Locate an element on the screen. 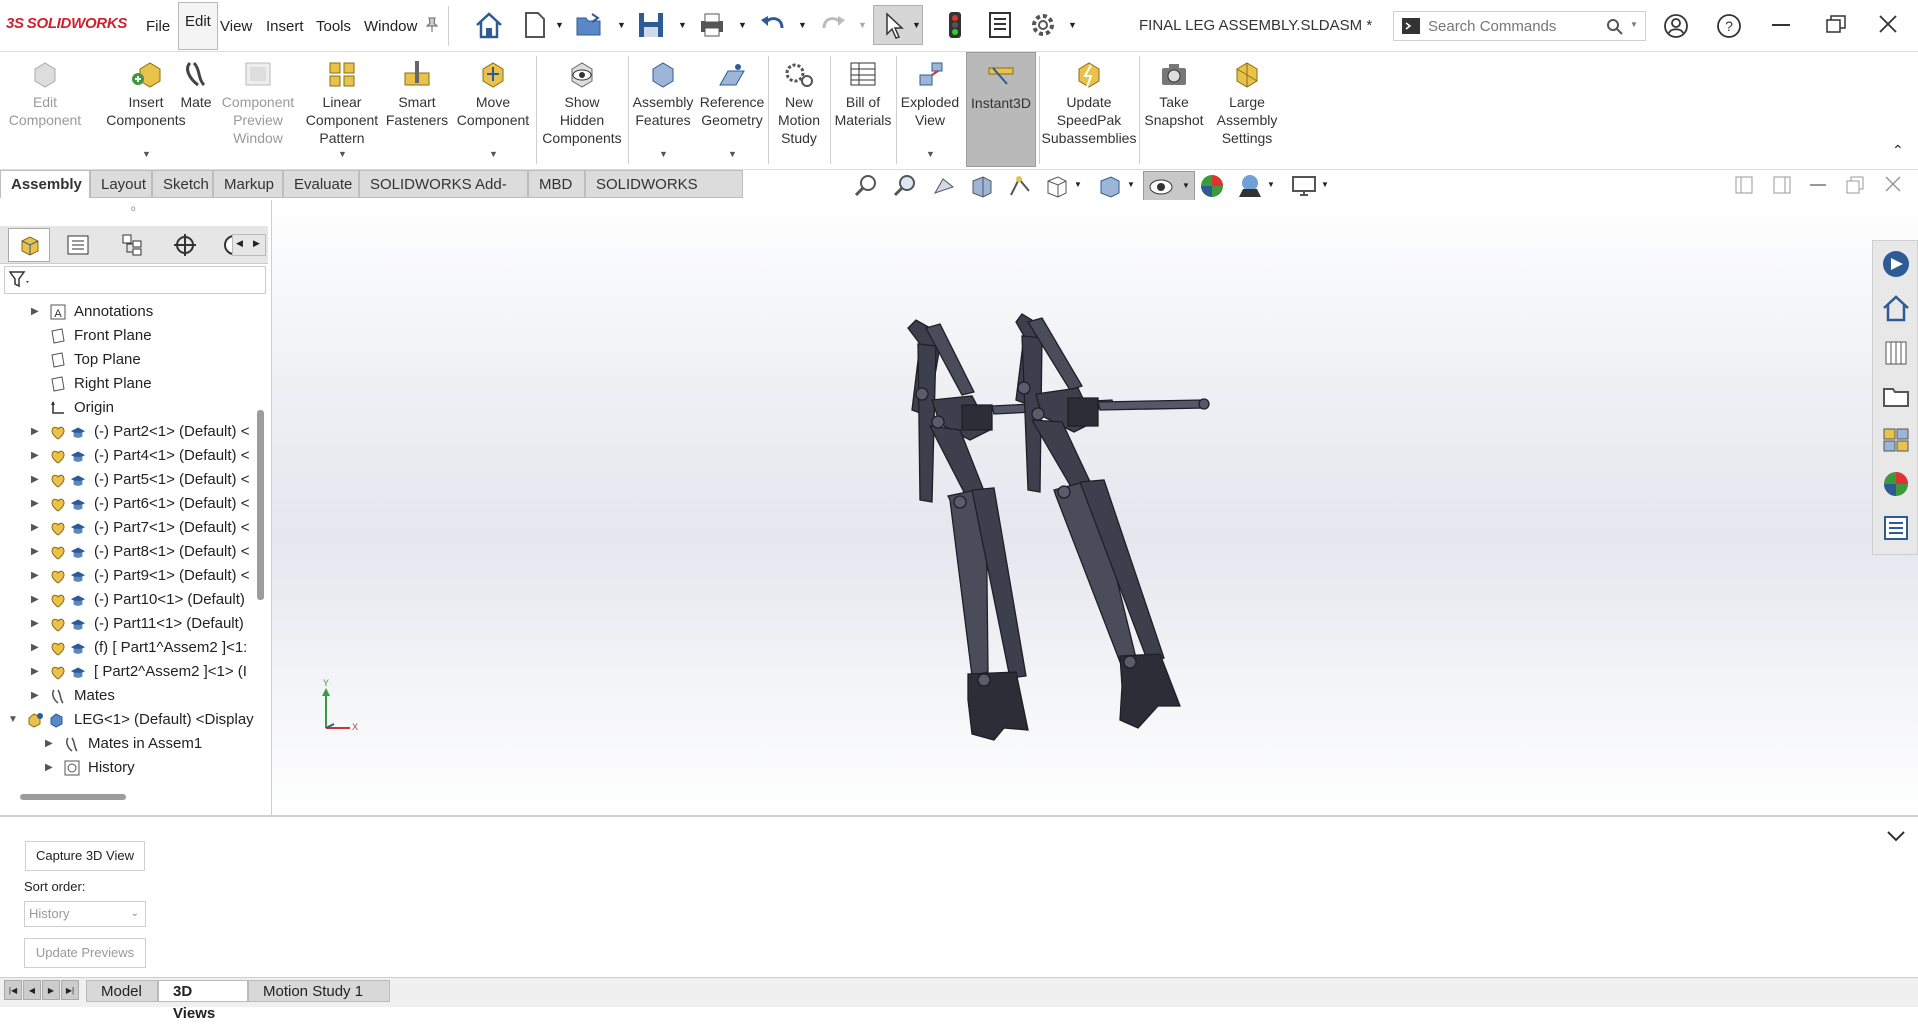  minimize-window-icon is located at coordinates (1781, 26).